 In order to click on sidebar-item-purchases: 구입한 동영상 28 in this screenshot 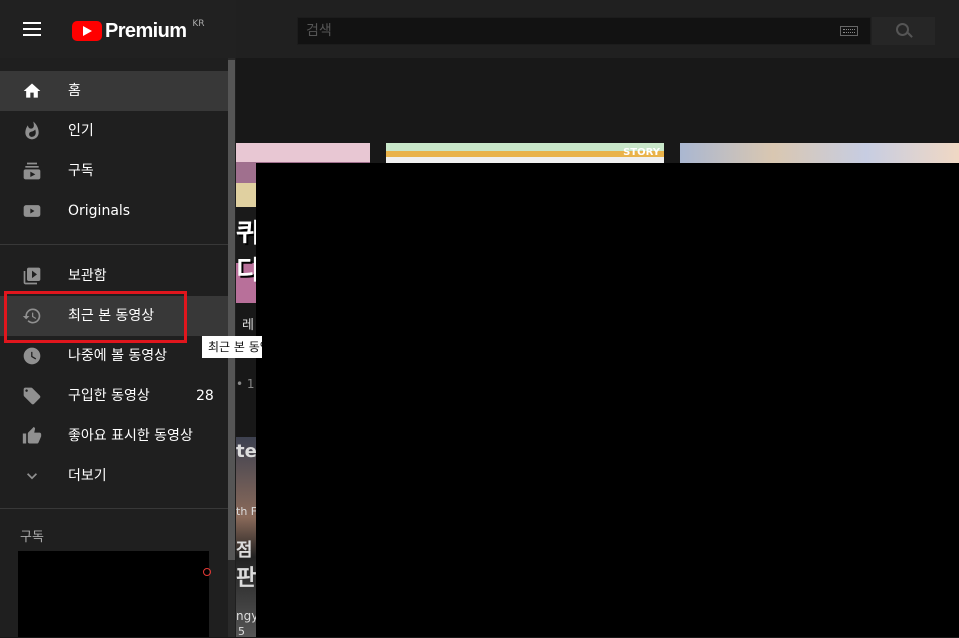, I will do `click(114, 396)`.